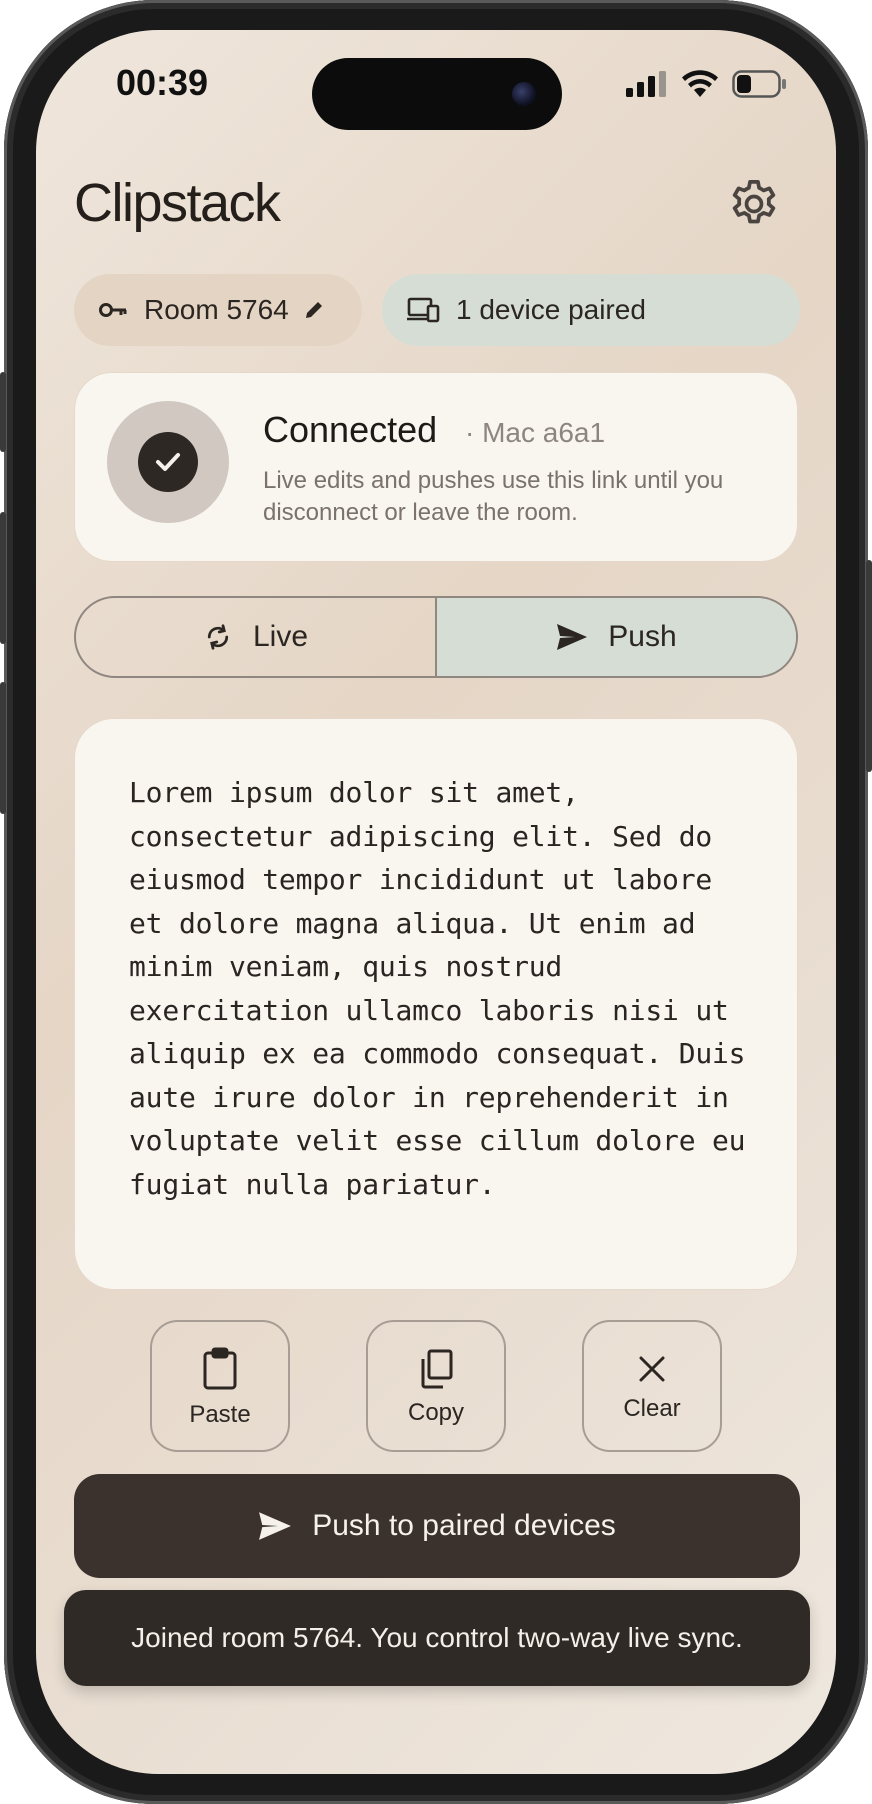  Describe the element at coordinates (162, 82) in the screenshot. I see `status-time: 00:39` at that location.